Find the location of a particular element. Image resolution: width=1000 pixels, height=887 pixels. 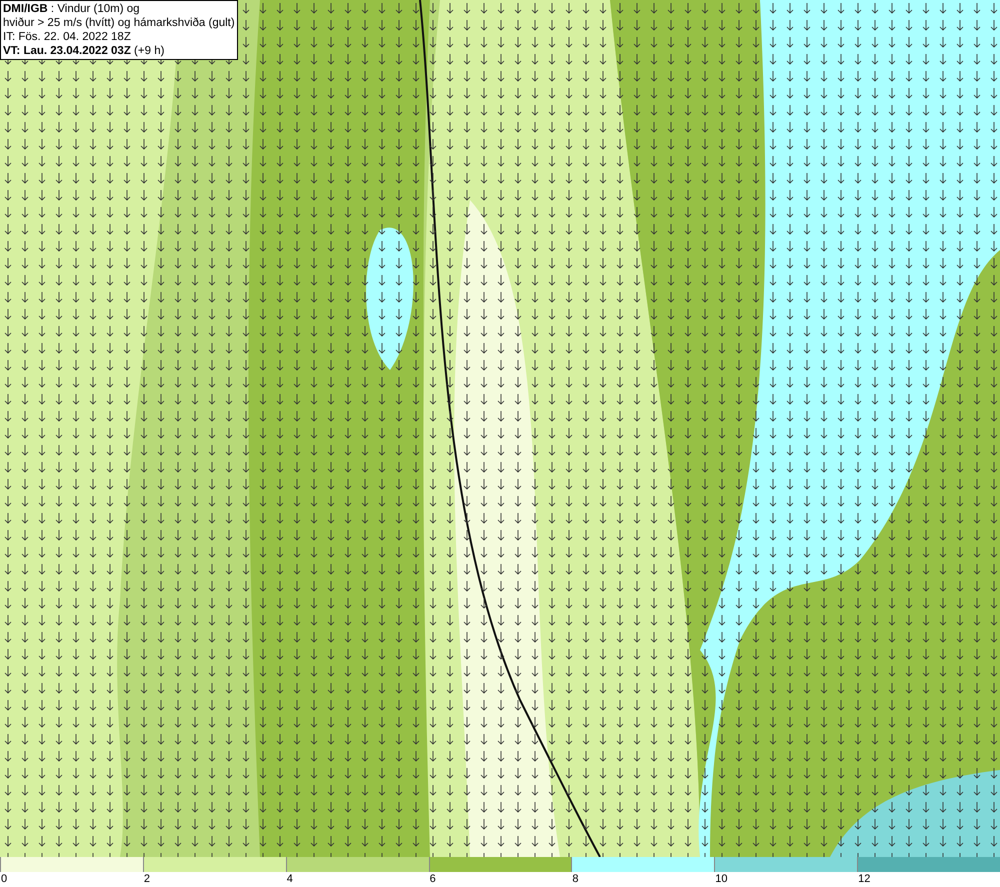

legend-label: 10 is located at coordinates (721, 879).